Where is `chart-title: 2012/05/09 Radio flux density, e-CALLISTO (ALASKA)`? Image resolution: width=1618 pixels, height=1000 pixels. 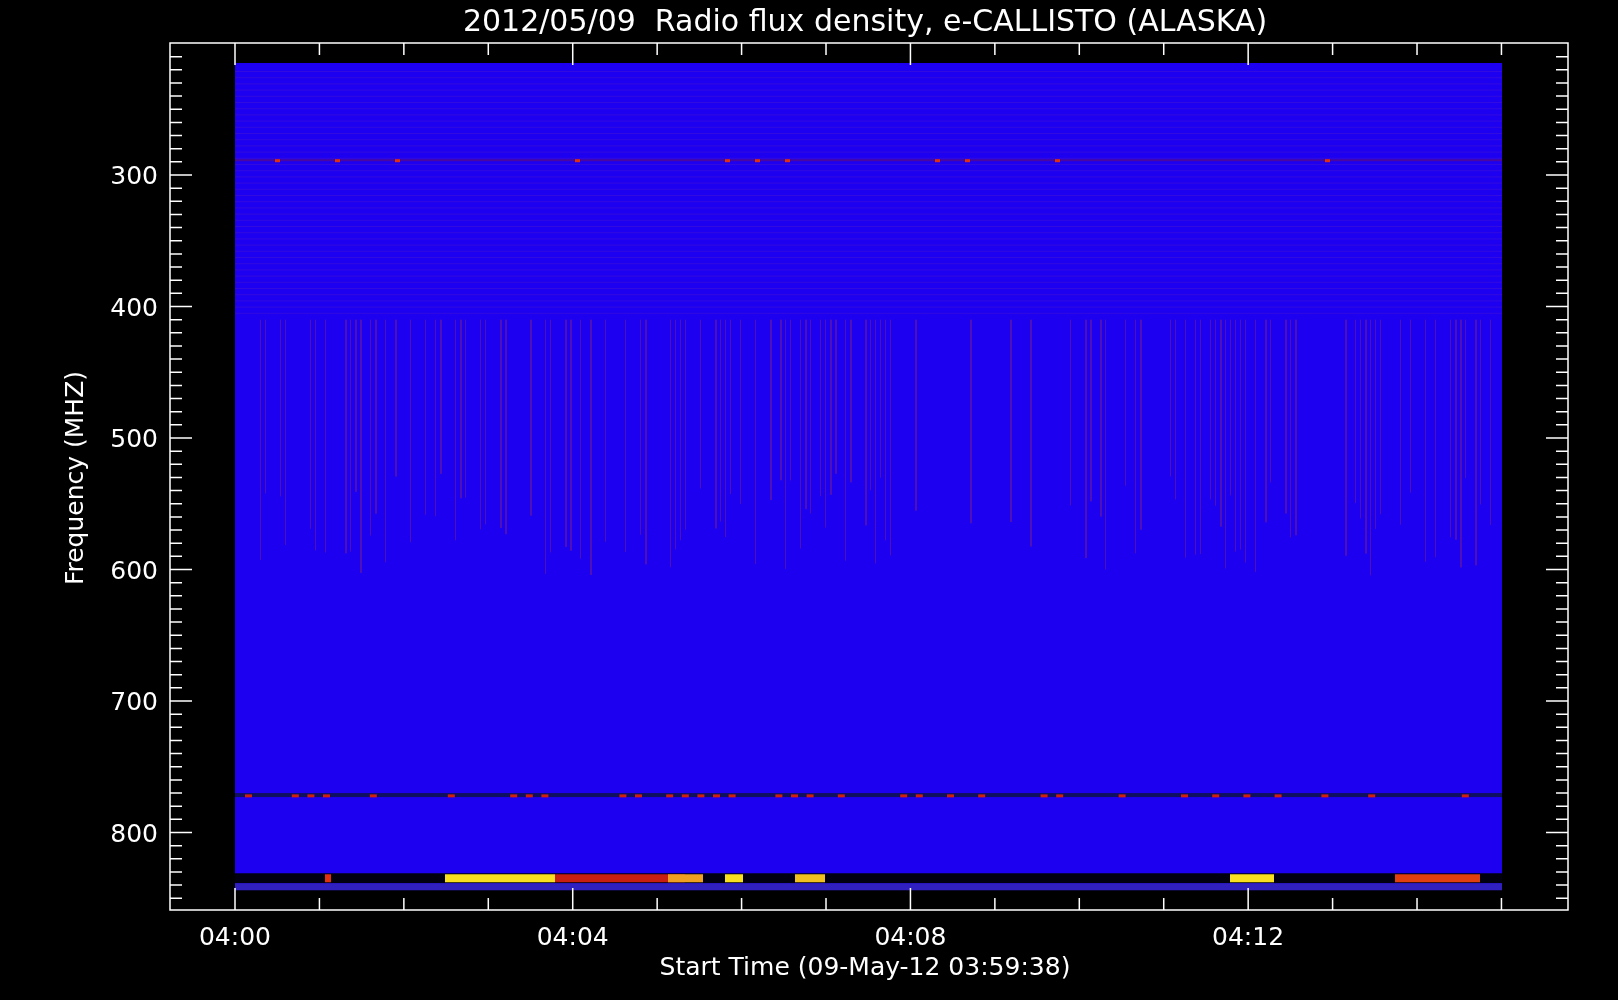 chart-title: 2012/05/09 Radio flux density, e-CALLISTO (ALASKA) is located at coordinates (865, 20).